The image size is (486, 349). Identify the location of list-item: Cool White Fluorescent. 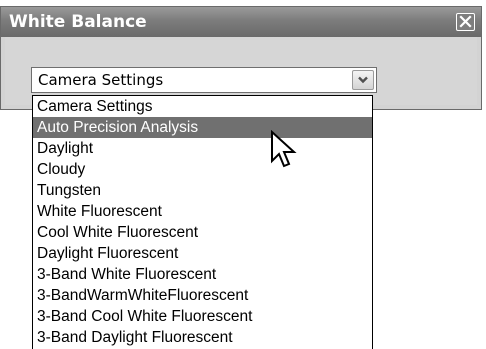
(202, 232).